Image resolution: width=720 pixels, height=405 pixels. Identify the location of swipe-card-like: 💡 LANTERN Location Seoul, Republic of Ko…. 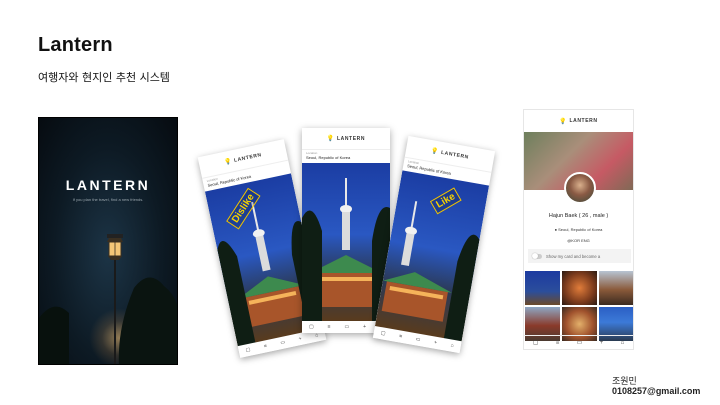
(434, 244).